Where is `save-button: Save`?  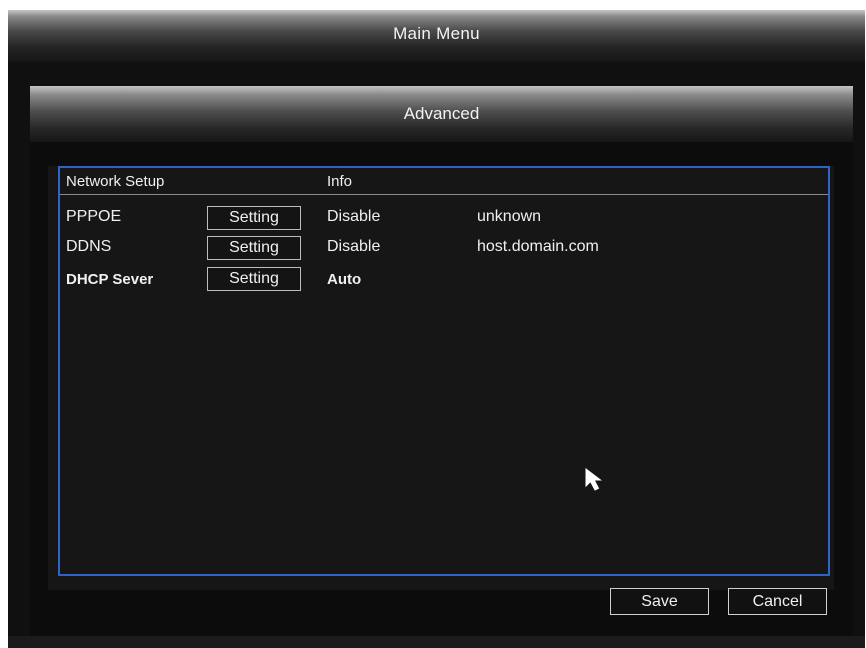 save-button: Save is located at coordinates (659, 601).